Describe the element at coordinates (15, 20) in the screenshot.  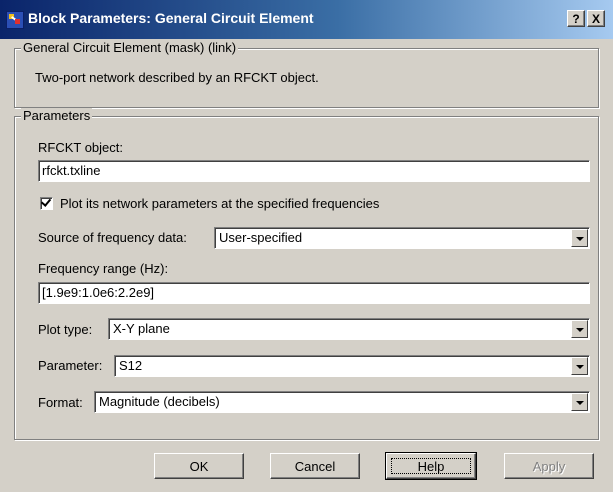
I see `simulink-block-icon` at that location.